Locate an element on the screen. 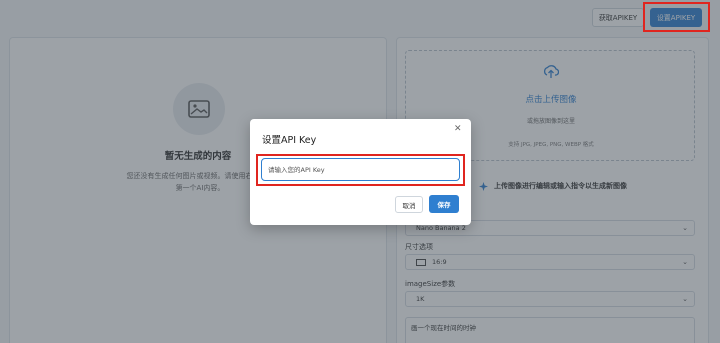  save-button: 保存 is located at coordinates (444, 204).